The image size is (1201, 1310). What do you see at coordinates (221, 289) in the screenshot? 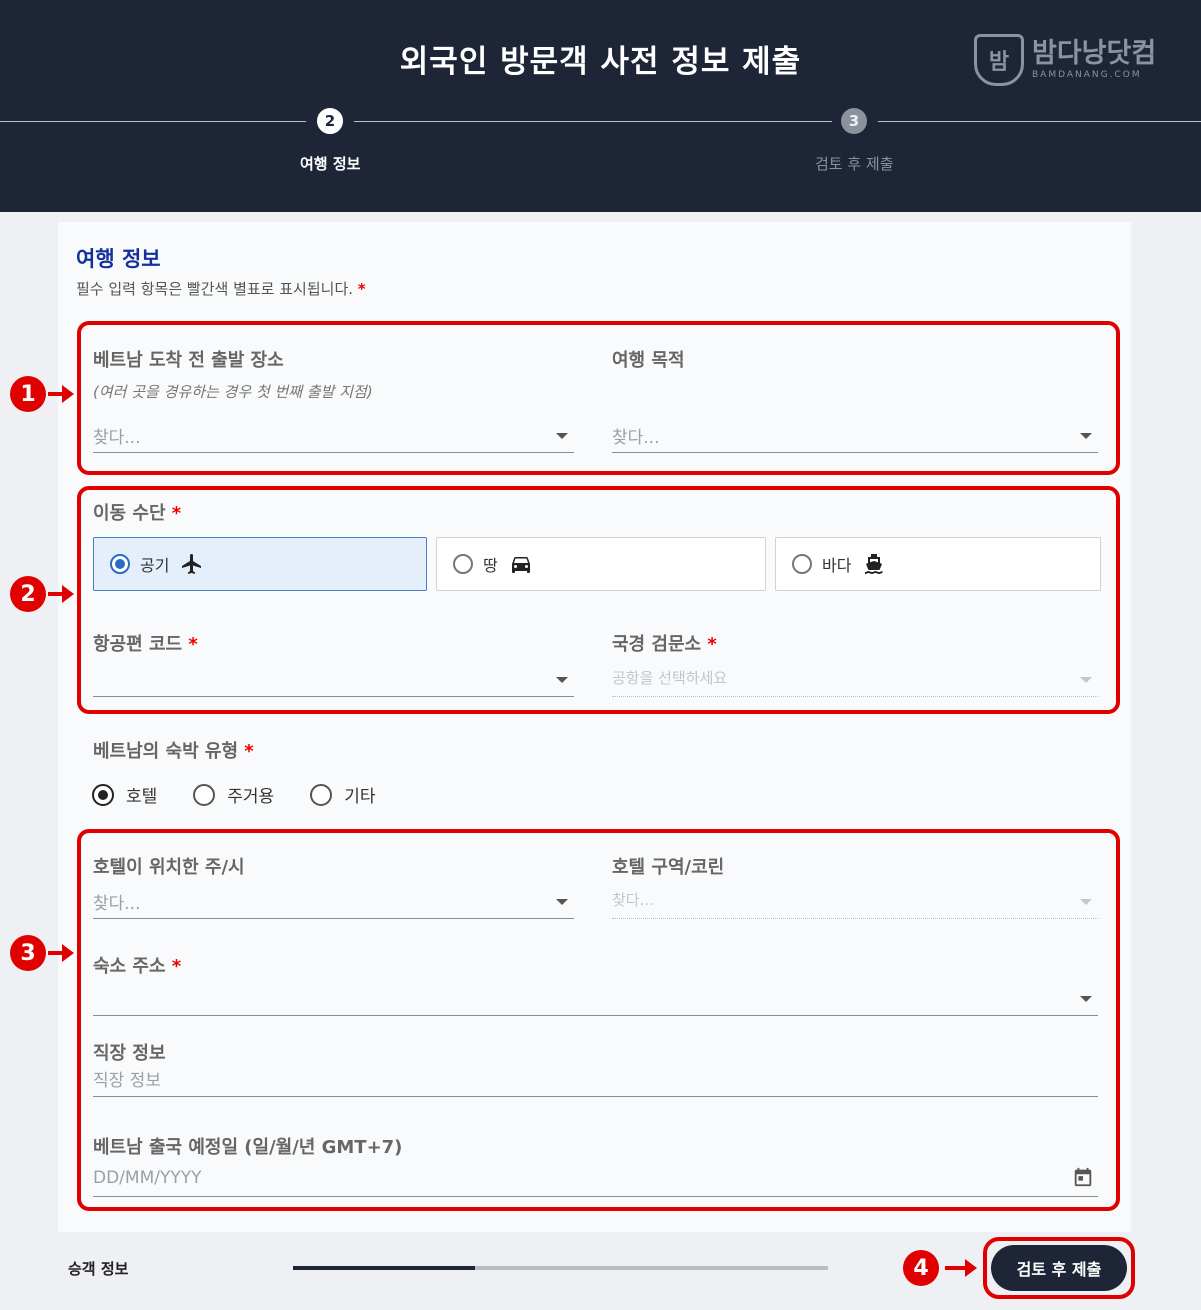
I see `section-subtitle: 필수 입력 항목은 빨간색 별표로 표시됩니다. *` at bounding box center [221, 289].